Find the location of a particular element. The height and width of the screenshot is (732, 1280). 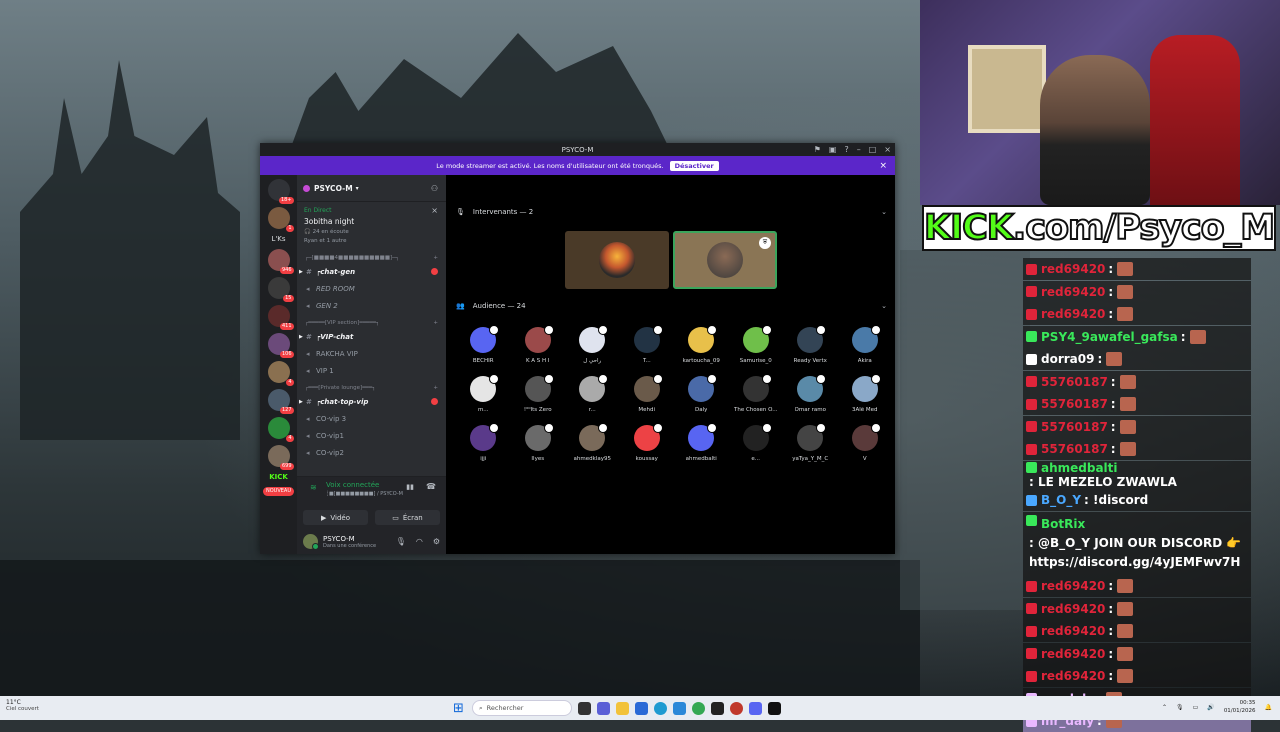

server-icon: 15 is located at coordinates (280, 289).